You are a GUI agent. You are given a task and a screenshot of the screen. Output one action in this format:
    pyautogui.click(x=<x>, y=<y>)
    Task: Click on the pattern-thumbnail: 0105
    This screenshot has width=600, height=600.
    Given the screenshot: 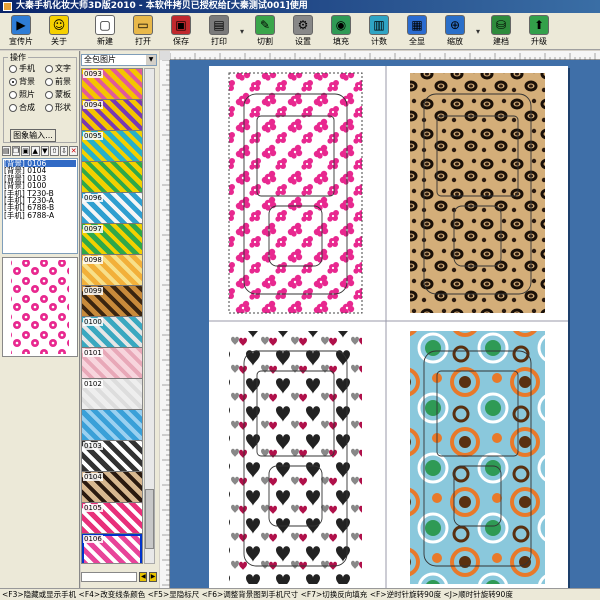 What is the action you would take?
    pyautogui.click(x=112, y=518)
    